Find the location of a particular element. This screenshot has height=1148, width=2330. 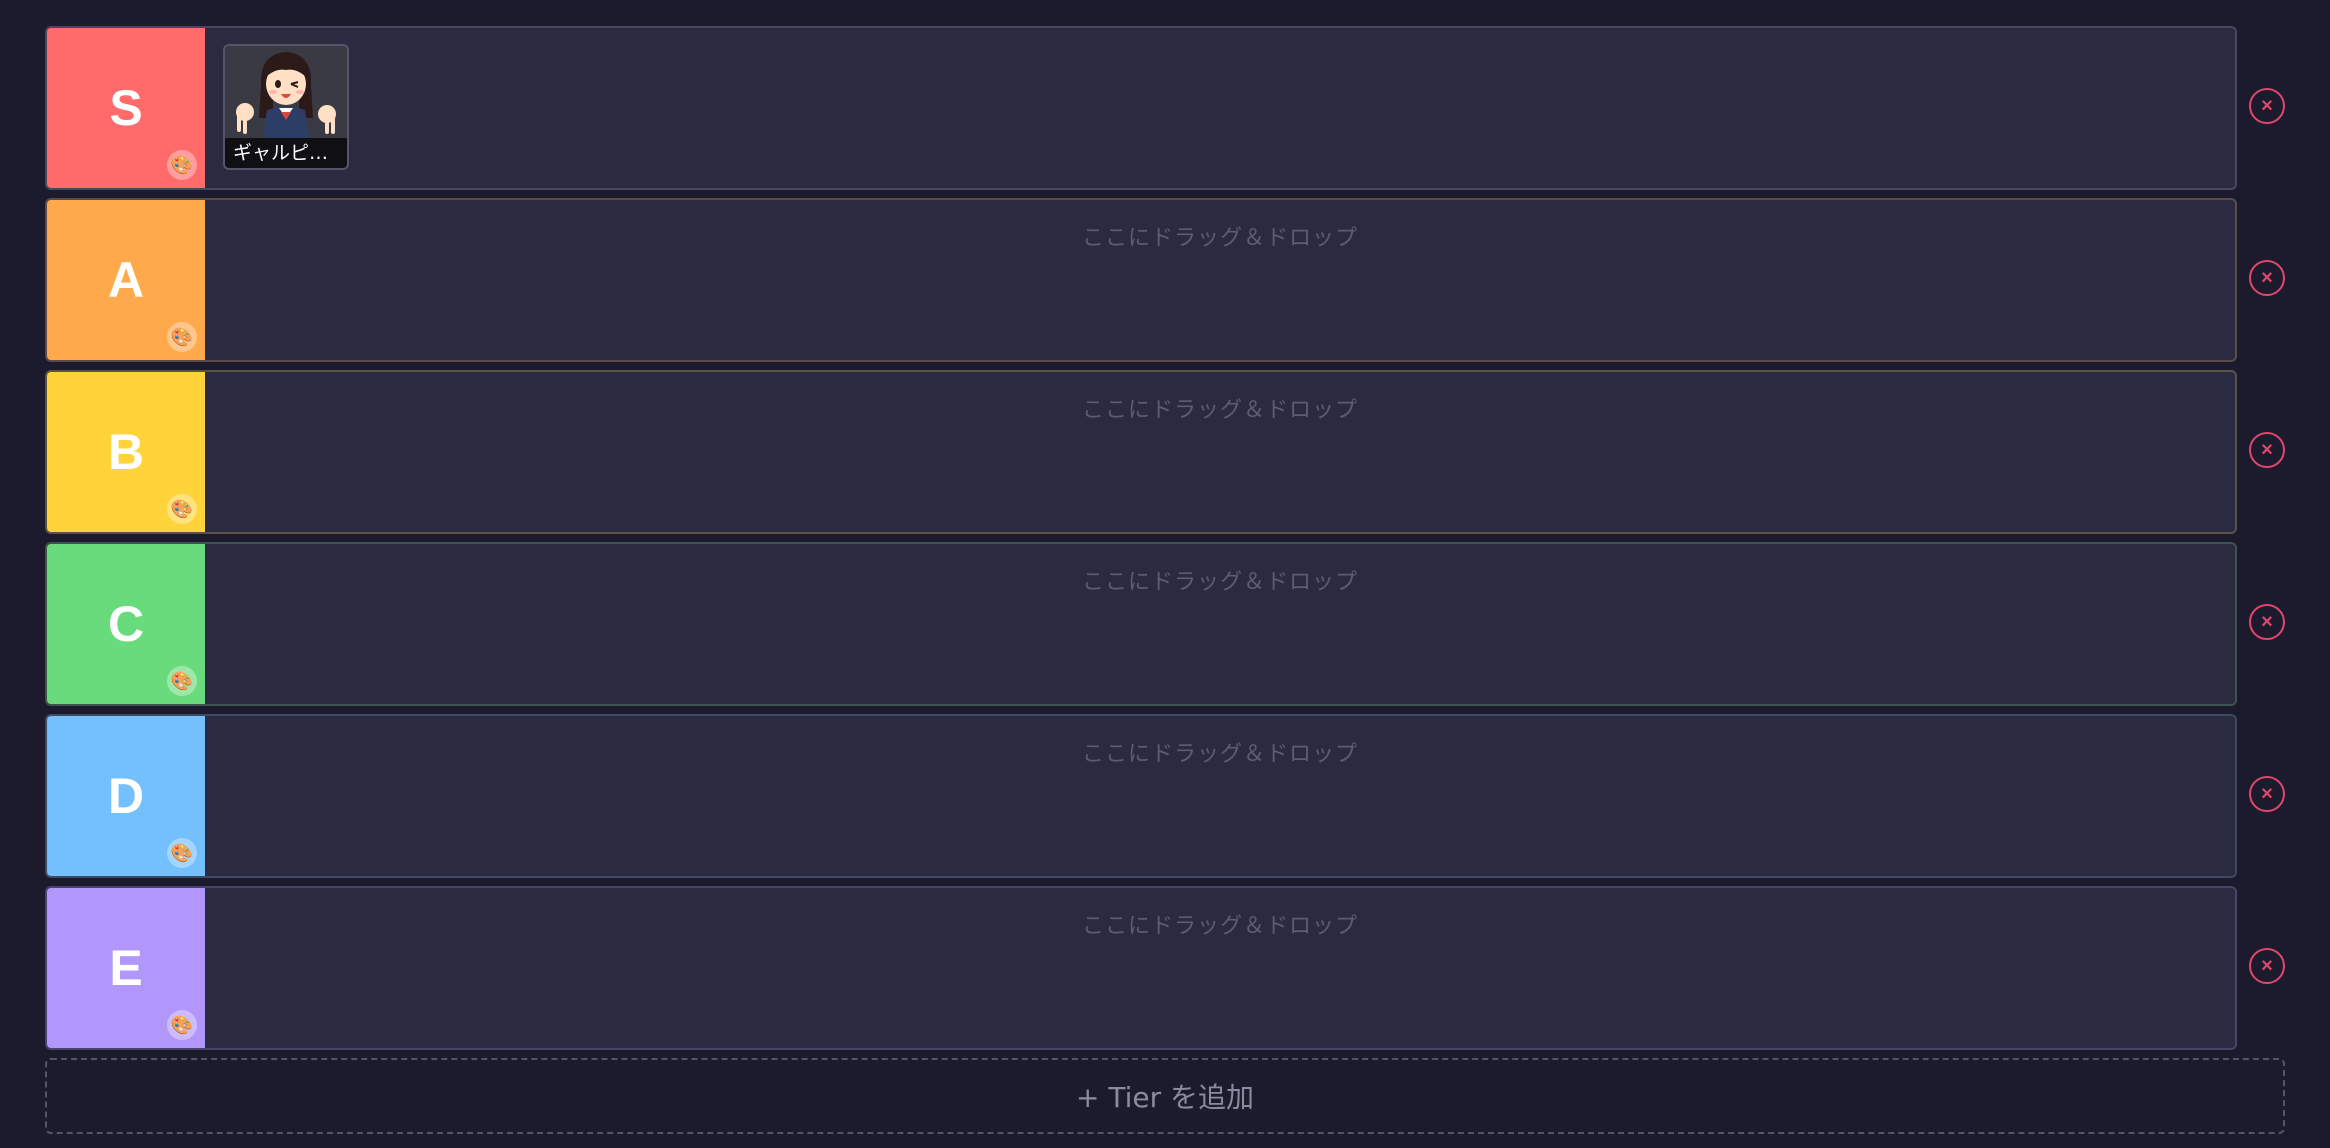

tier-label-c: C 🎨 is located at coordinates (126, 624).